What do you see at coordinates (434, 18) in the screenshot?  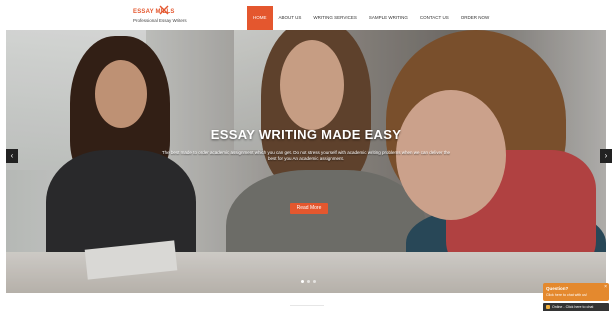 I see `nav-item-contact-us: CONTACT US` at bounding box center [434, 18].